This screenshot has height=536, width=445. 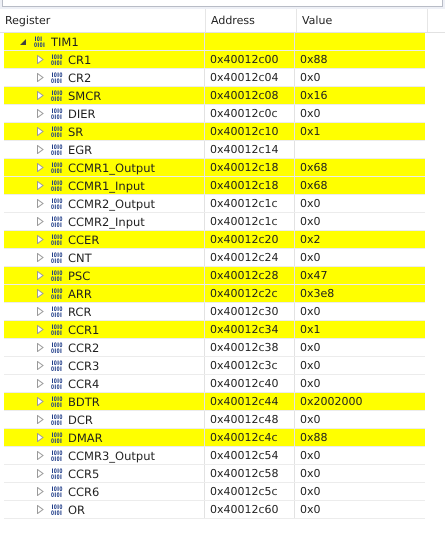 What do you see at coordinates (214, 294) in the screenshot?
I see `tree-row: ARR 0x40012c2c 0x3e8` at bounding box center [214, 294].